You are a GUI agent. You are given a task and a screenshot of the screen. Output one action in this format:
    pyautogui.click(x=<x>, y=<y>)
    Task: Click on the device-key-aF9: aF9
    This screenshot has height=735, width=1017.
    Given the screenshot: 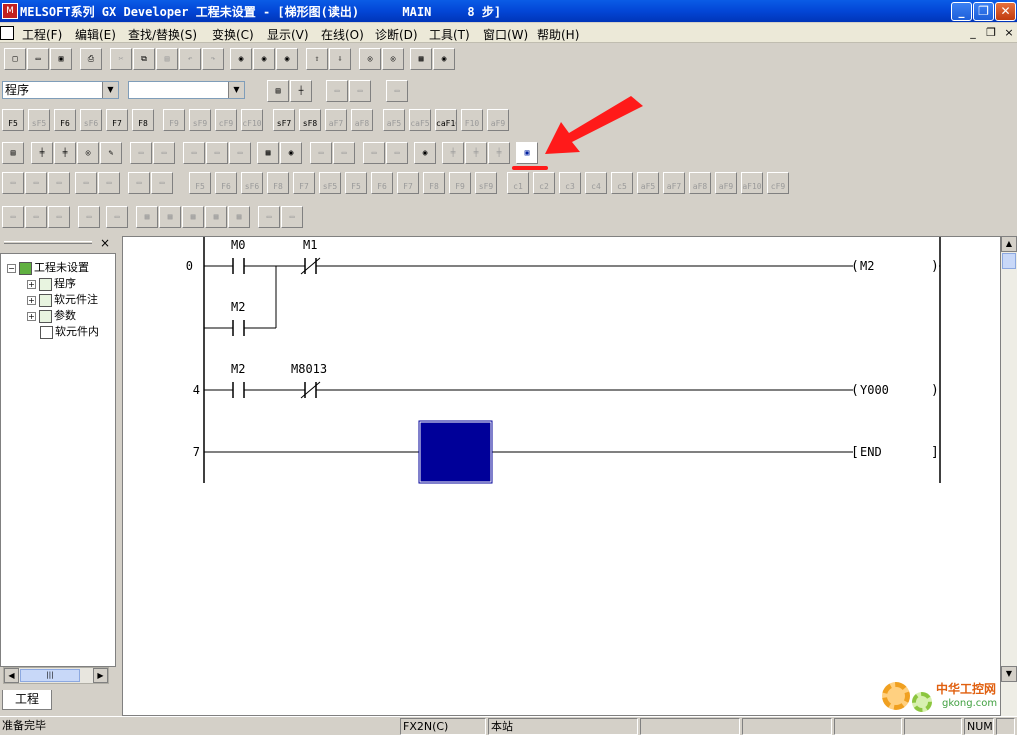 What is the action you would take?
    pyautogui.click(x=726, y=183)
    